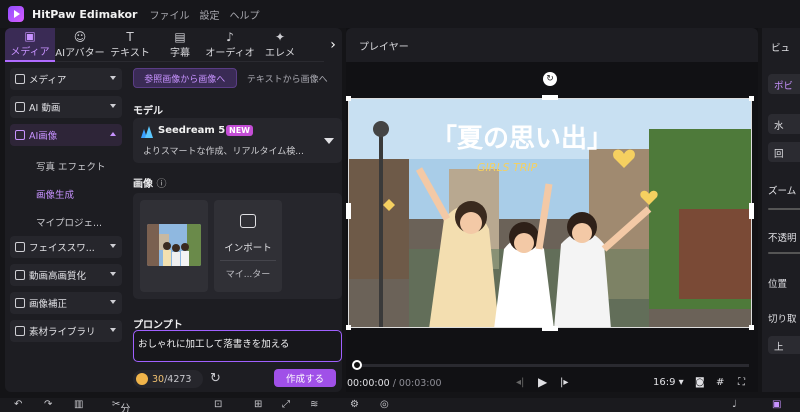 The image size is (800, 412). Describe the element at coordinates (244, 14) in the screenshot. I see `menu-help: ヘルプ` at that location.